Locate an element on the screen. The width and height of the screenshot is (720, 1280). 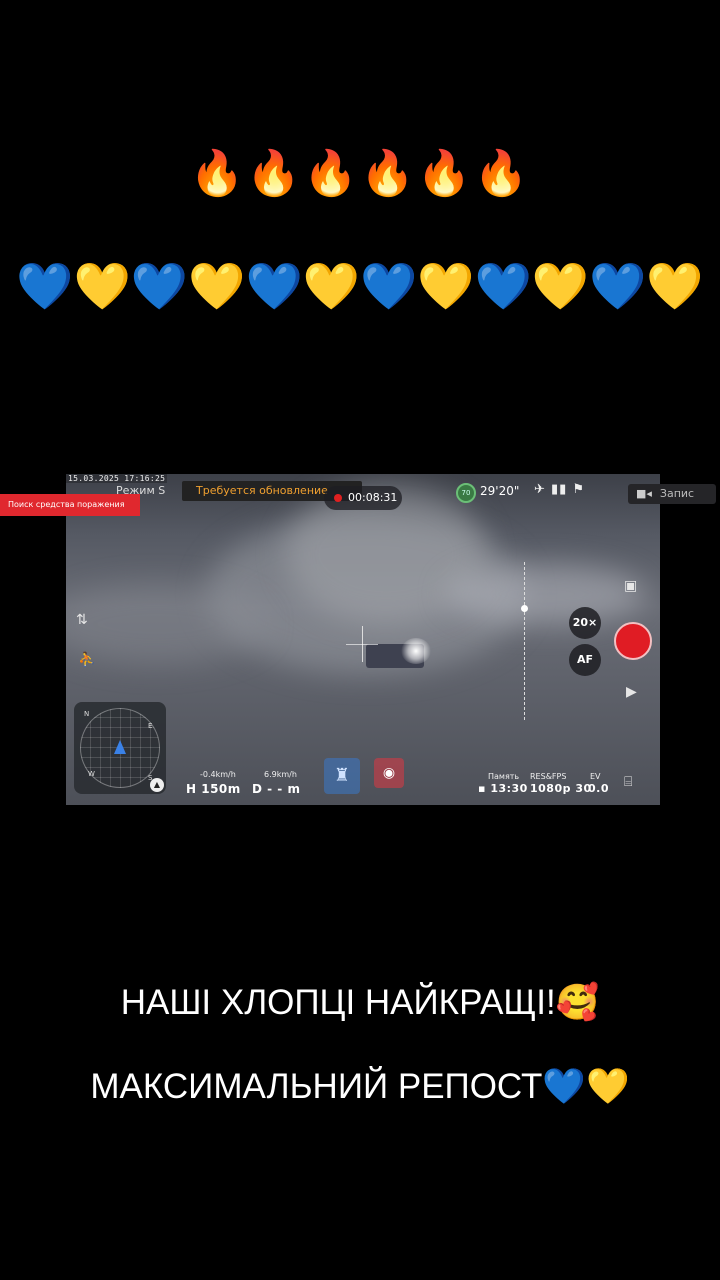
zoom-button: 20× is located at coordinates (585, 623).